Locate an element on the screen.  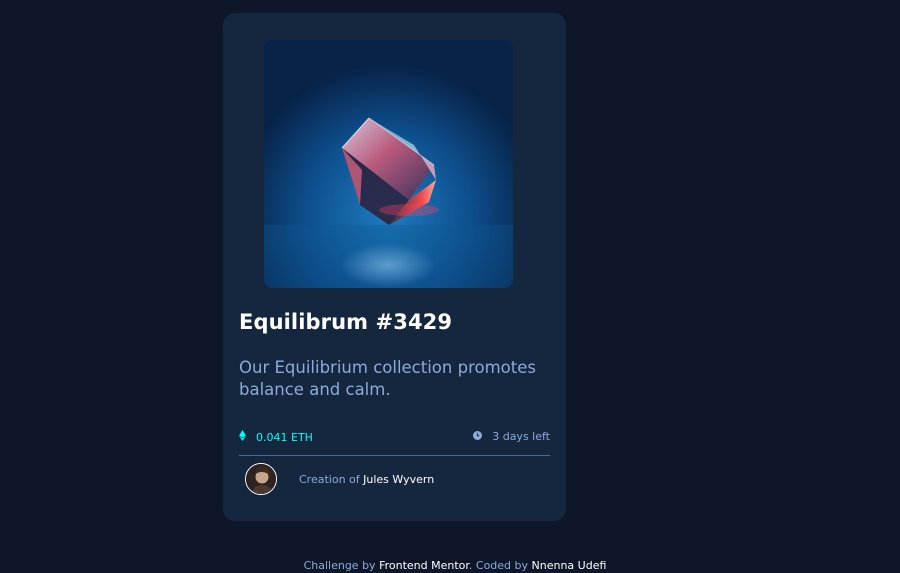
nft-image is located at coordinates (388, 164).